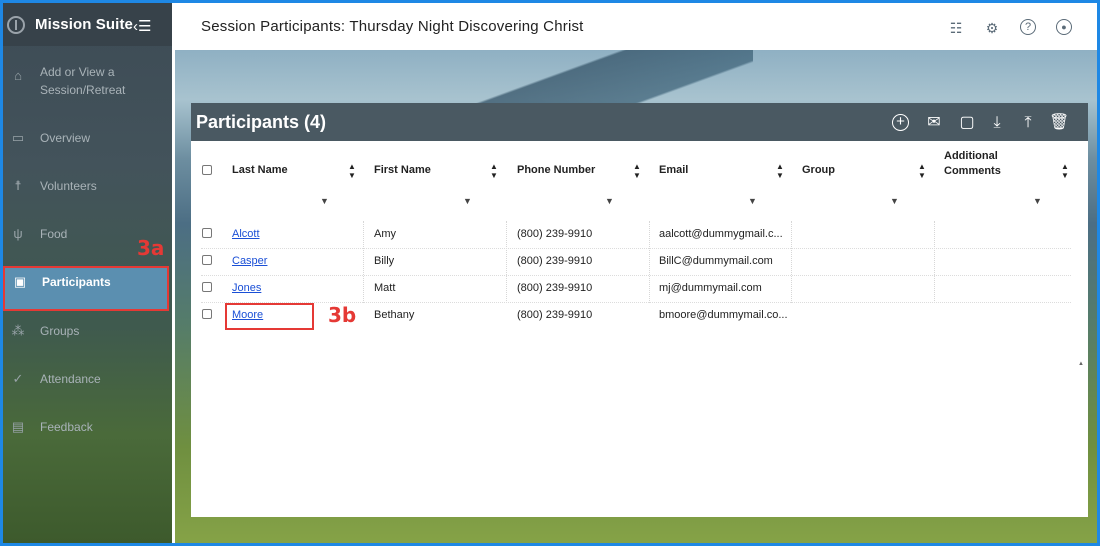  Describe the element at coordinates (207, 170) in the screenshot. I see `select-all-checkbox` at that location.